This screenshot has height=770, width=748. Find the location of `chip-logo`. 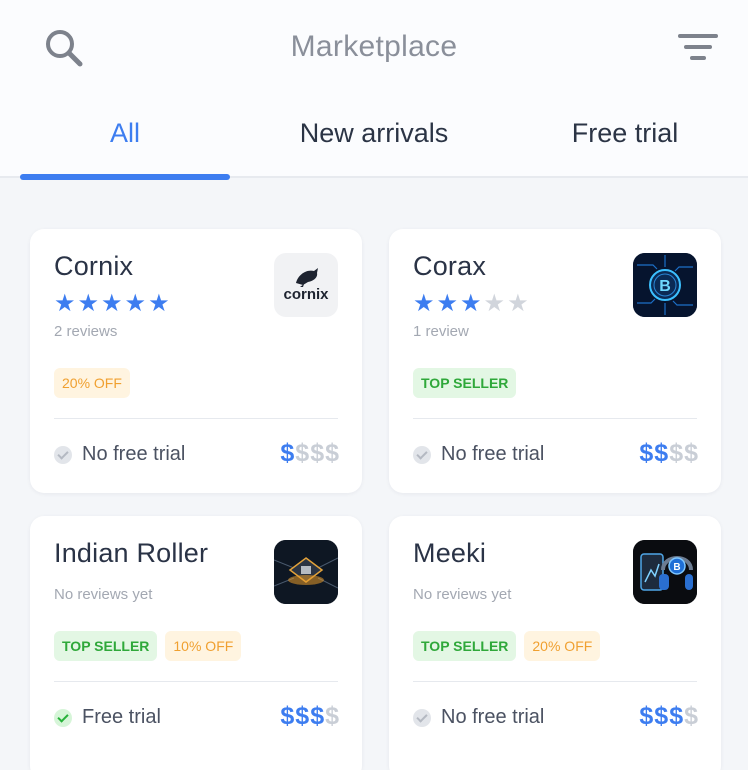

chip-logo is located at coordinates (306, 572).